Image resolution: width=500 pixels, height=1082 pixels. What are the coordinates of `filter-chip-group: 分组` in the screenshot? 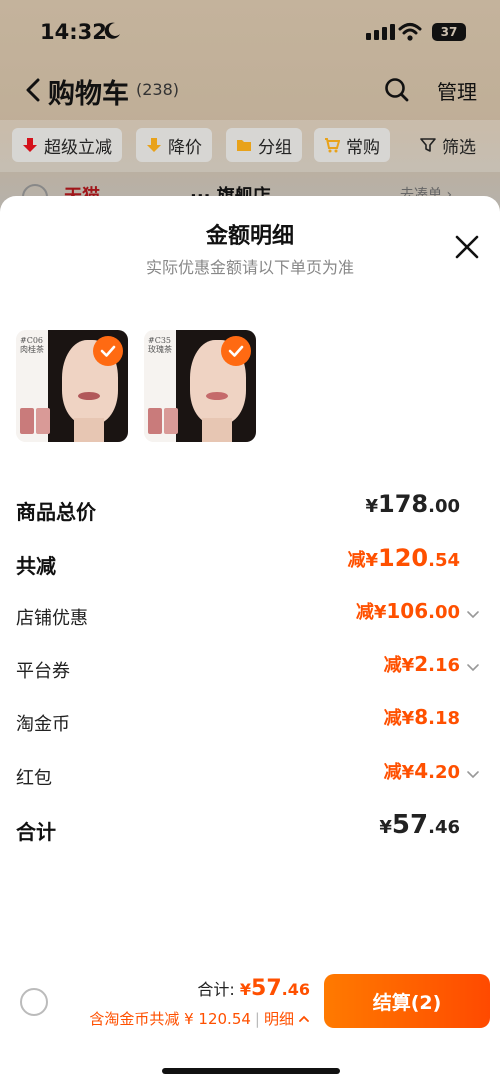 It's located at (264, 145).